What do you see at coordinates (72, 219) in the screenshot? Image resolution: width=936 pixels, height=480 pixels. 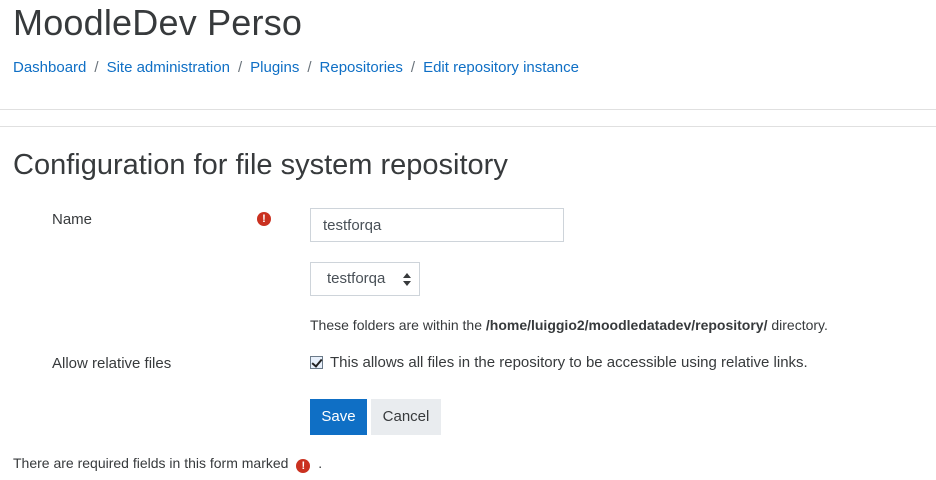 I see `name-label: Name` at bounding box center [72, 219].